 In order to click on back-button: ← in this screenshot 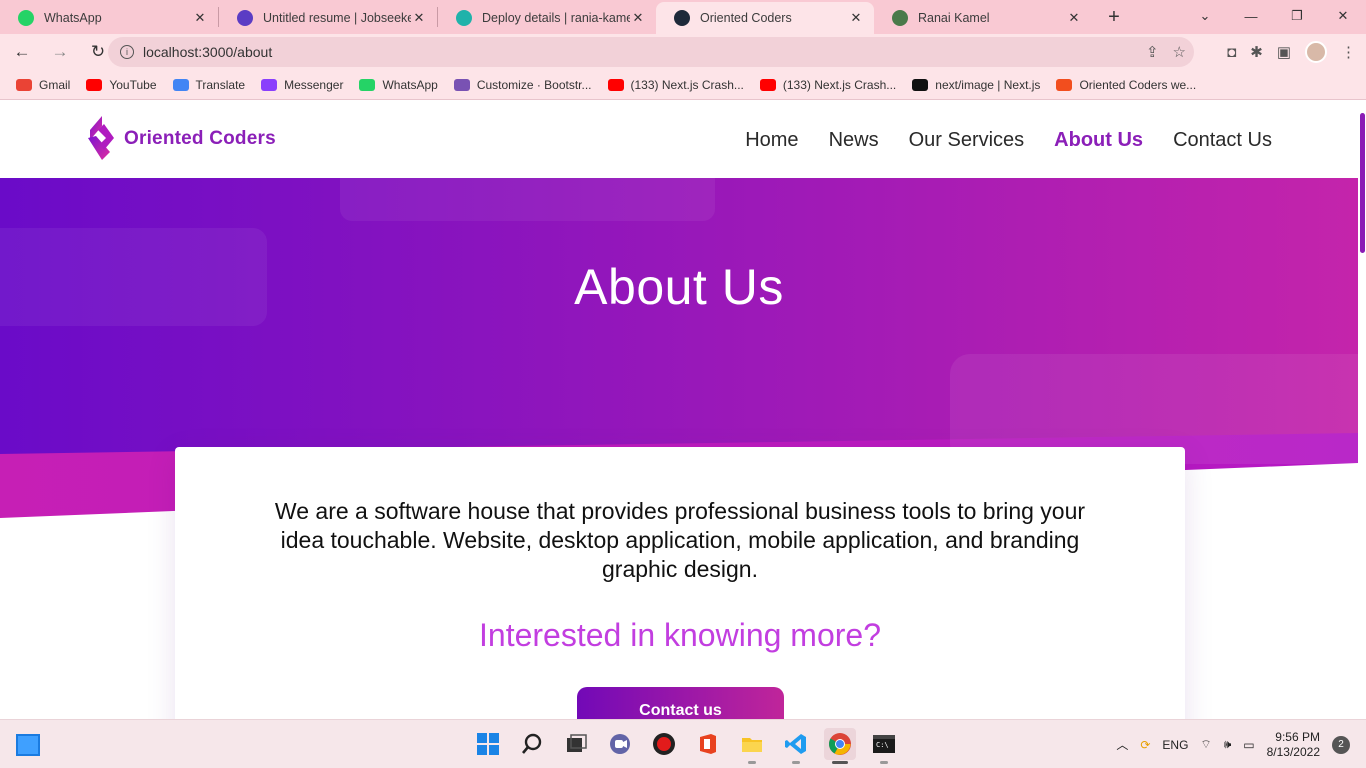, I will do `click(22, 52)`.